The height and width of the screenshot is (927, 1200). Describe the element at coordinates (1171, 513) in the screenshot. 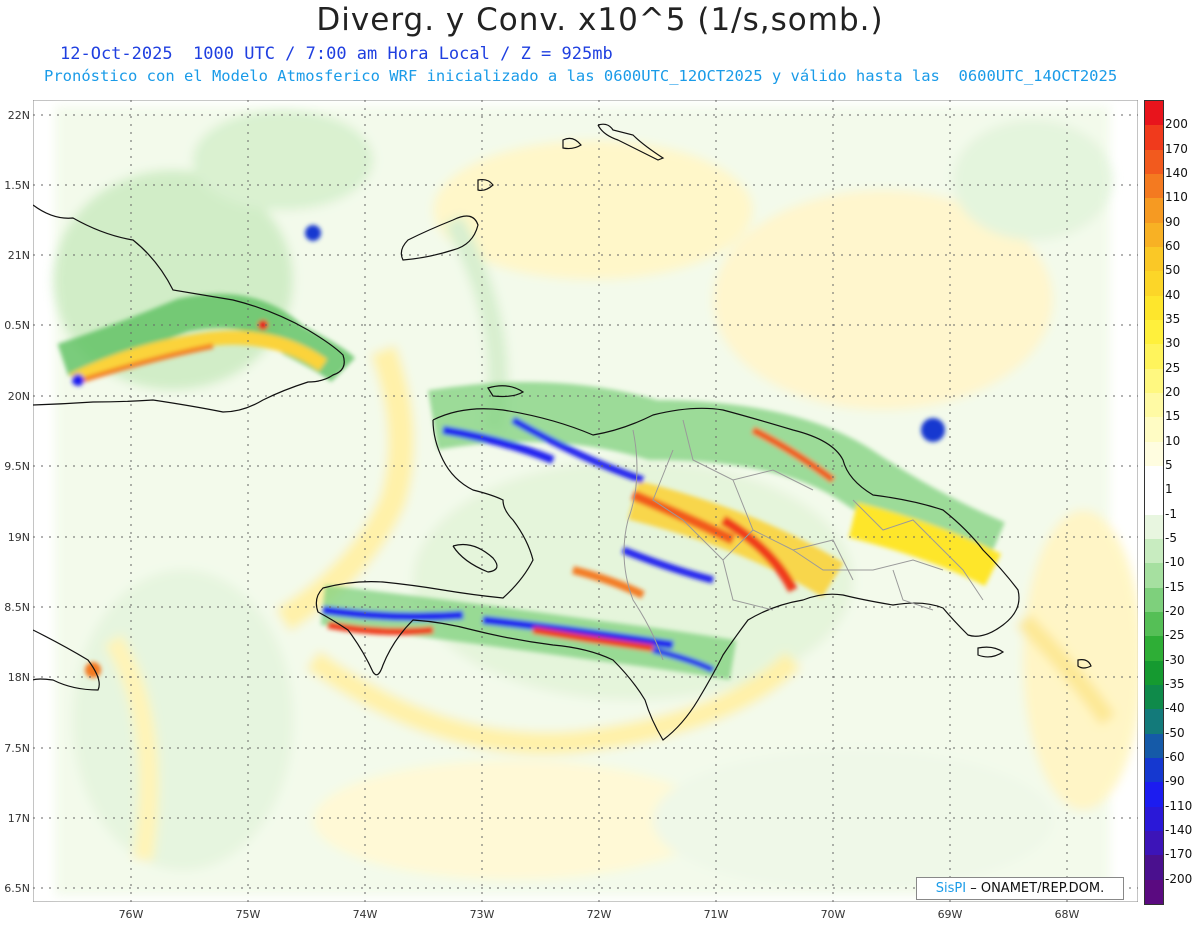

I see `colorbar-label: -1` at that location.